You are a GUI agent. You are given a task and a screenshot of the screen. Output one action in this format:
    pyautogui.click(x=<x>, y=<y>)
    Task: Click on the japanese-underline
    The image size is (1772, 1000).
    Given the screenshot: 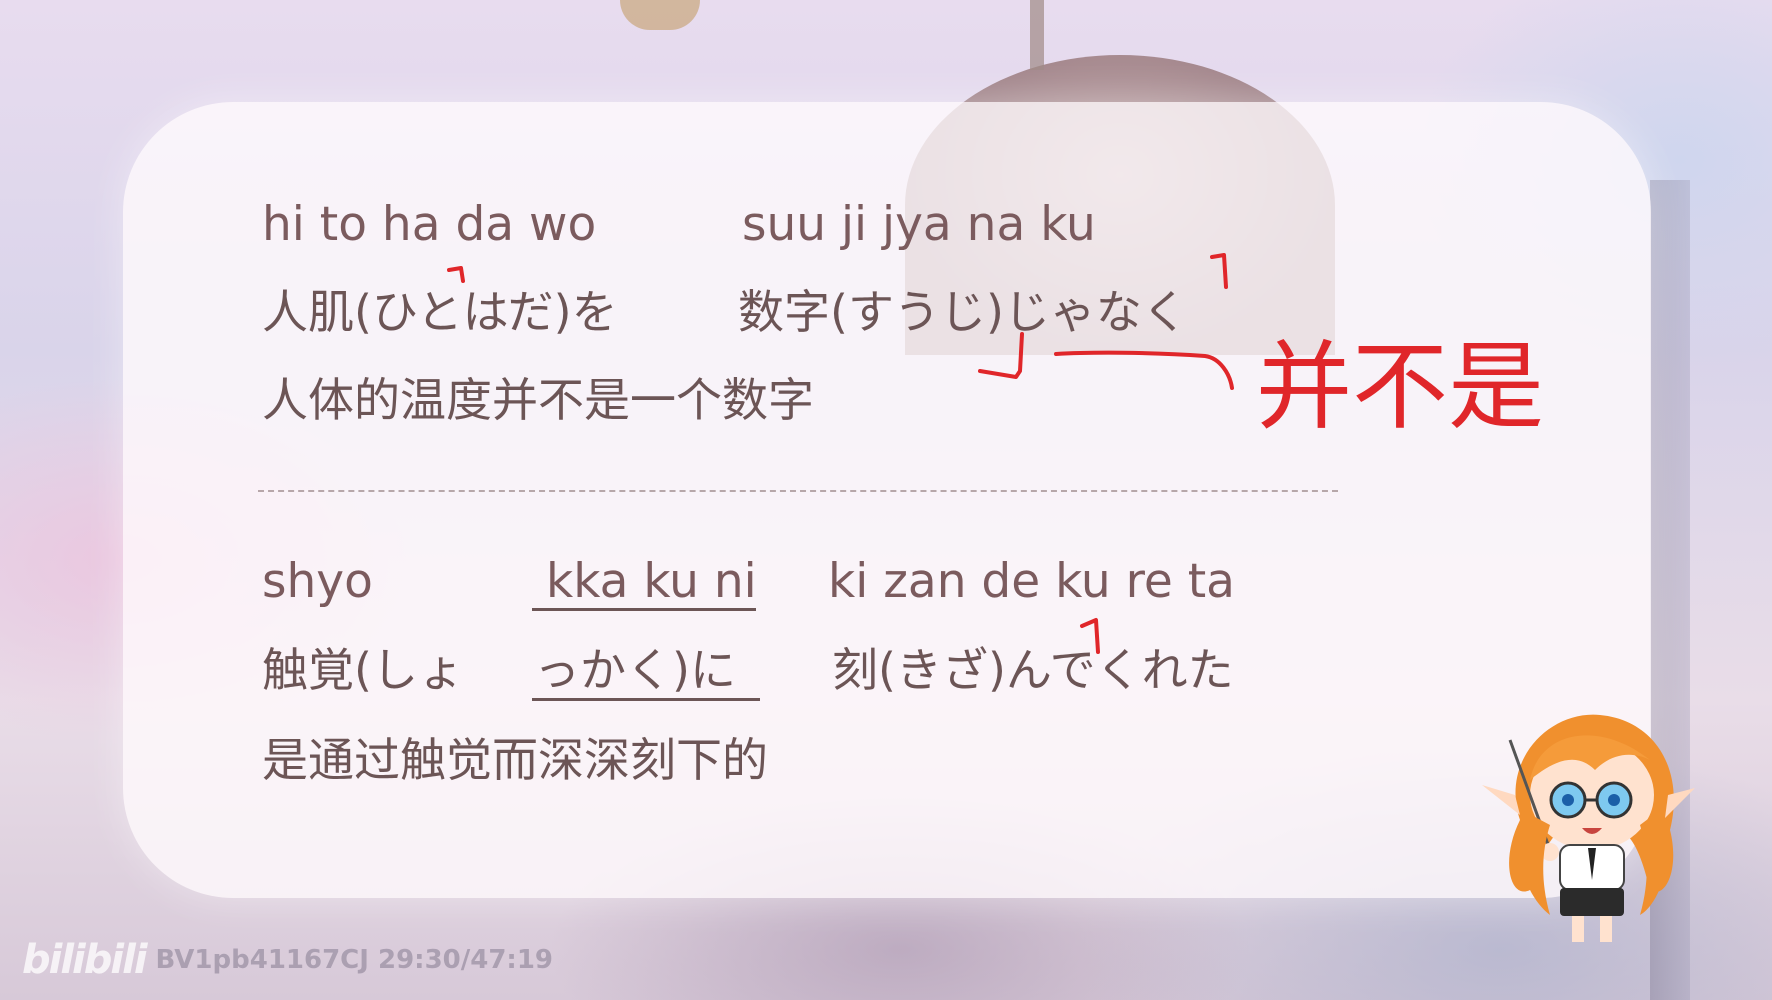 What is the action you would take?
    pyautogui.click(x=646, y=699)
    